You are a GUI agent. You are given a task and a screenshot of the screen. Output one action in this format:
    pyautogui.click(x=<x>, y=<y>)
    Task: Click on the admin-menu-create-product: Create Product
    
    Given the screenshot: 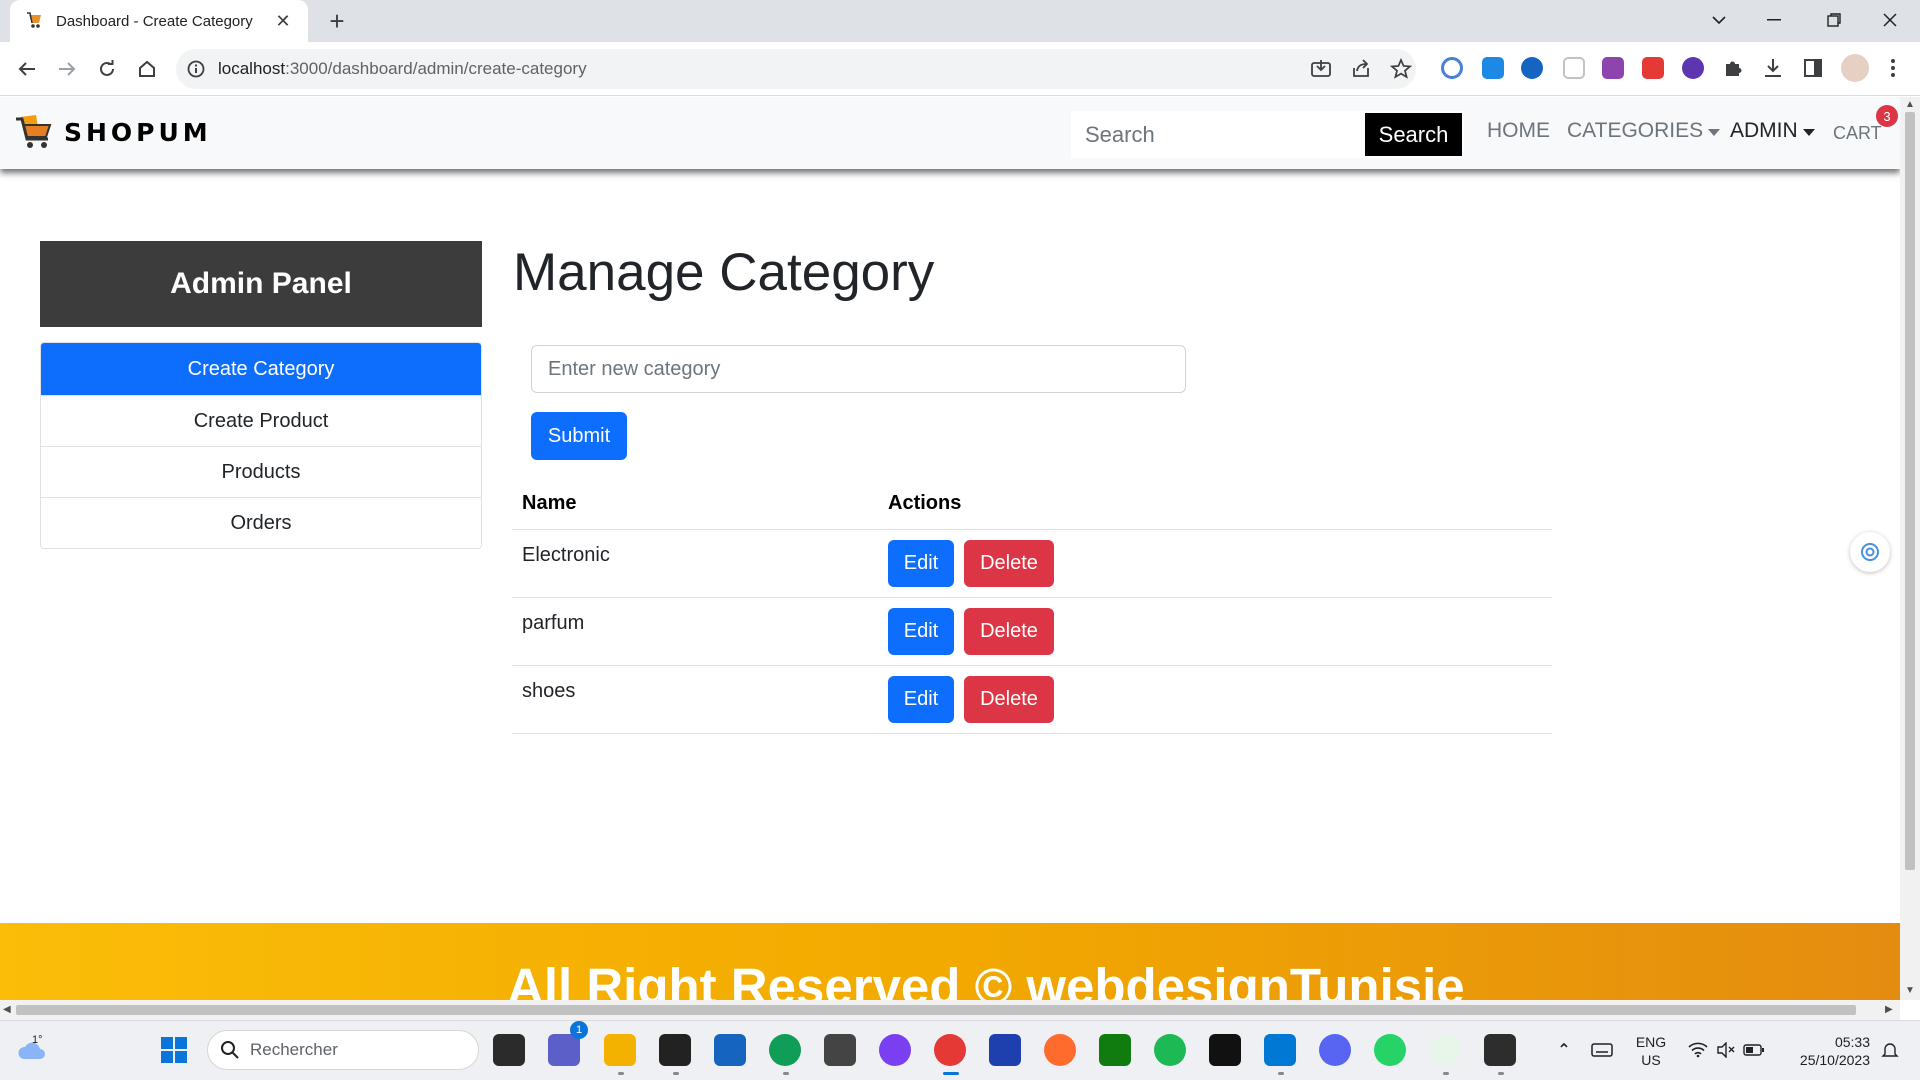 What is the action you would take?
    pyautogui.click(x=261, y=420)
    